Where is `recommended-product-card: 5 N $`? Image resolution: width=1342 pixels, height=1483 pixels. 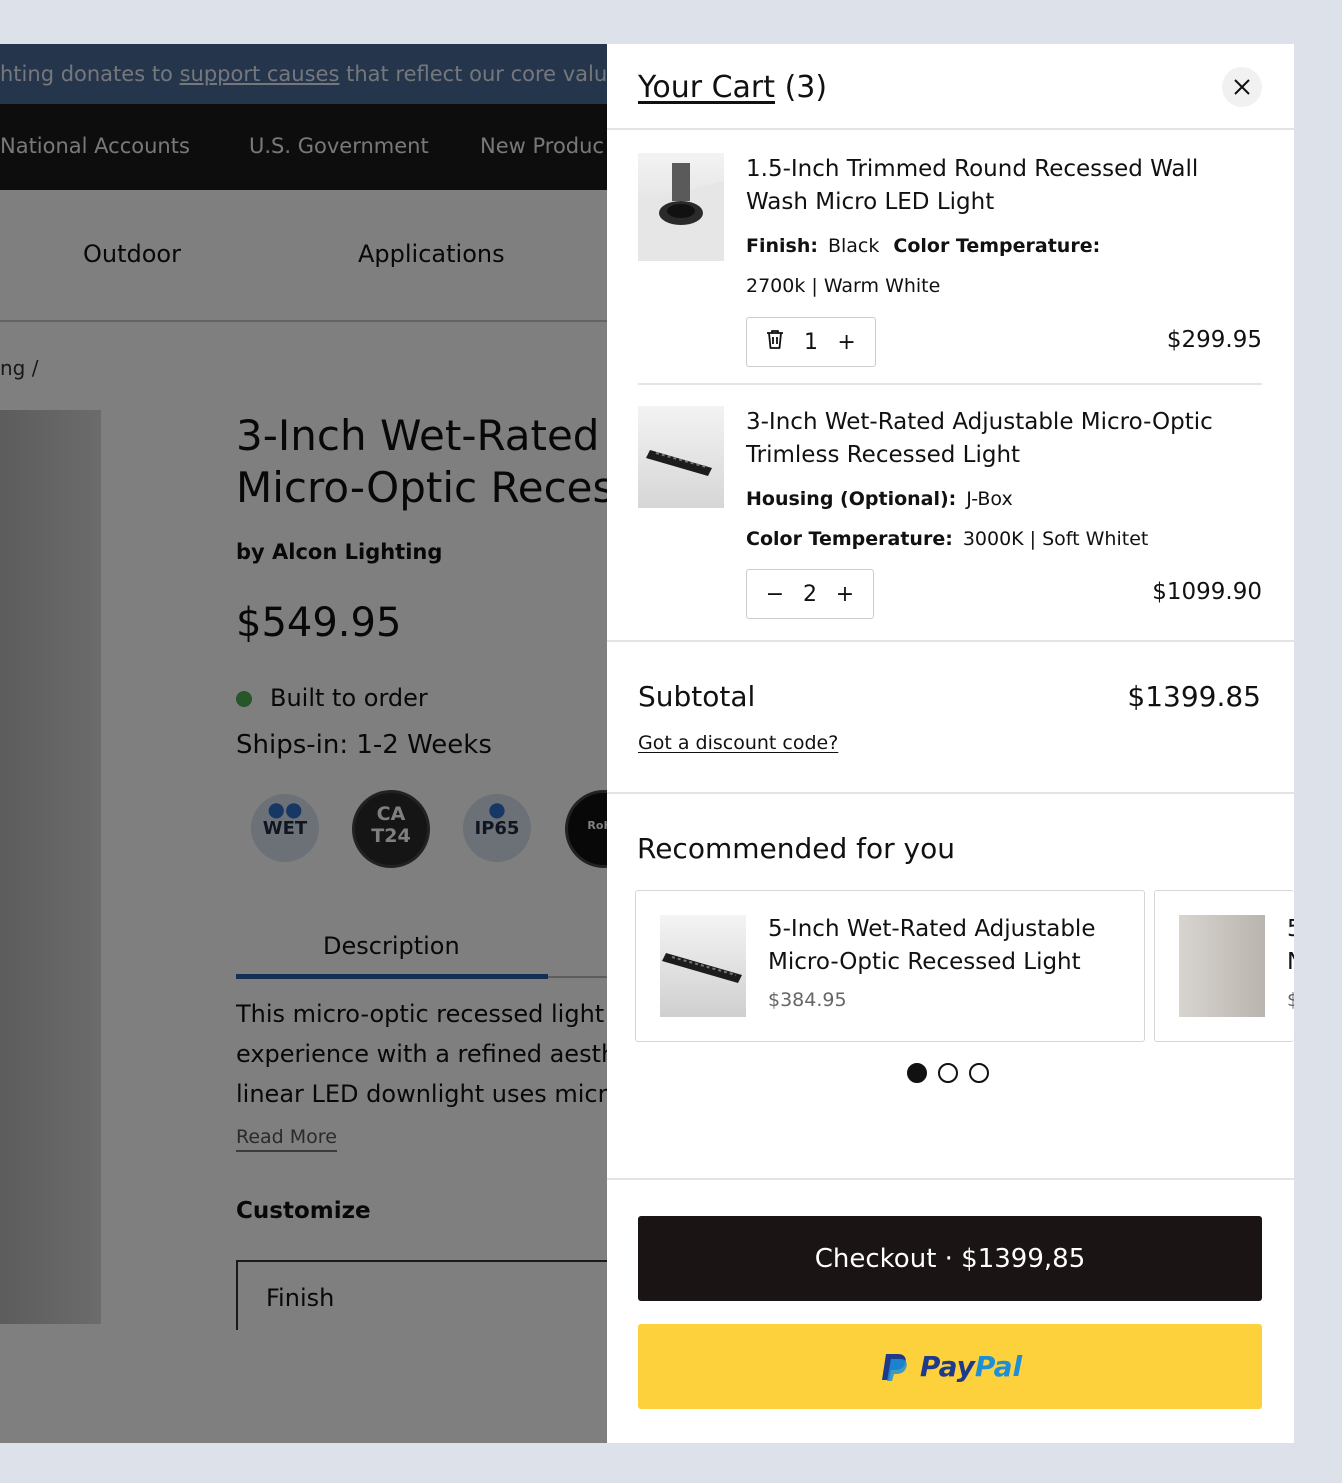
recommended-product-card: 5 N $ is located at coordinates (1224, 966).